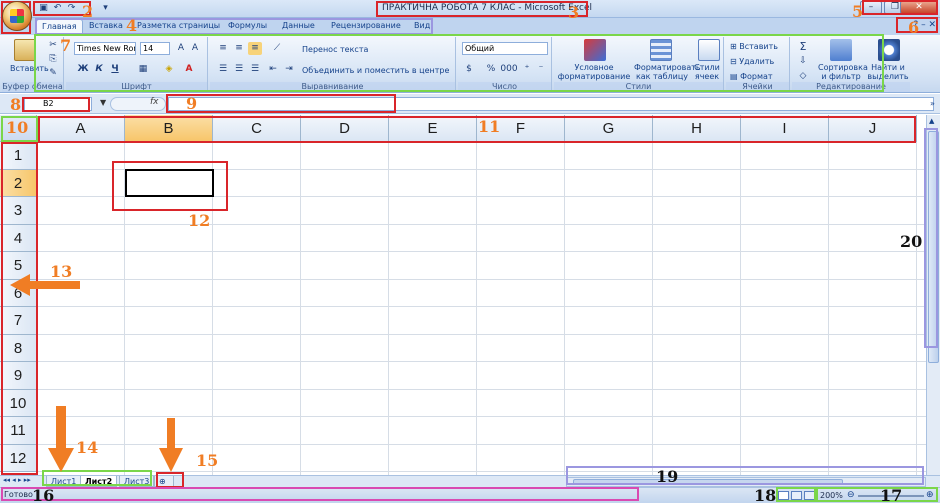 This screenshot has height=503, width=940. What do you see at coordinates (223, 48) in the screenshot?
I see `align-top-icon: ≡` at bounding box center [223, 48].